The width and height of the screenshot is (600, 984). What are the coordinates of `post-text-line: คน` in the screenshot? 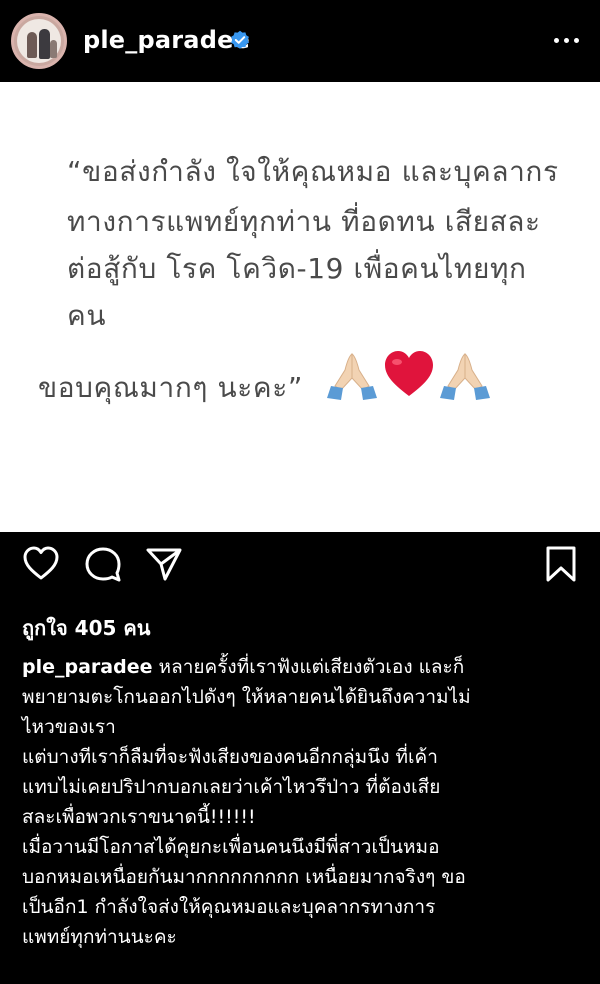 It's located at (87, 315).